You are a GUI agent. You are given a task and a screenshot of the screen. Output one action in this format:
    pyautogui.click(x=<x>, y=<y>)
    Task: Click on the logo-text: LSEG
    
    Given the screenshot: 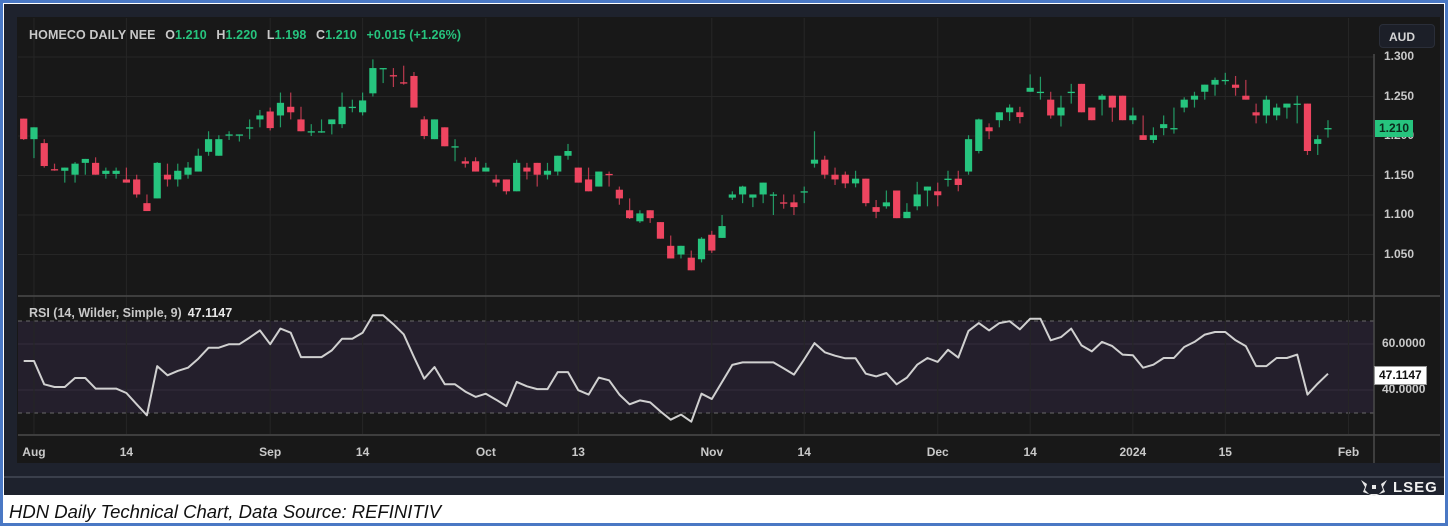 What is the action you would take?
    pyautogui.click(x=1415, y=487)
    